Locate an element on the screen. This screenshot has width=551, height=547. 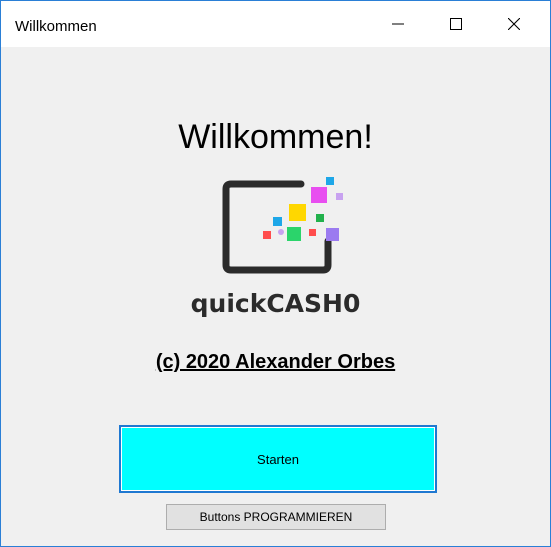
welcome-heading: Willkommen! is located at coordinates (275, 137).